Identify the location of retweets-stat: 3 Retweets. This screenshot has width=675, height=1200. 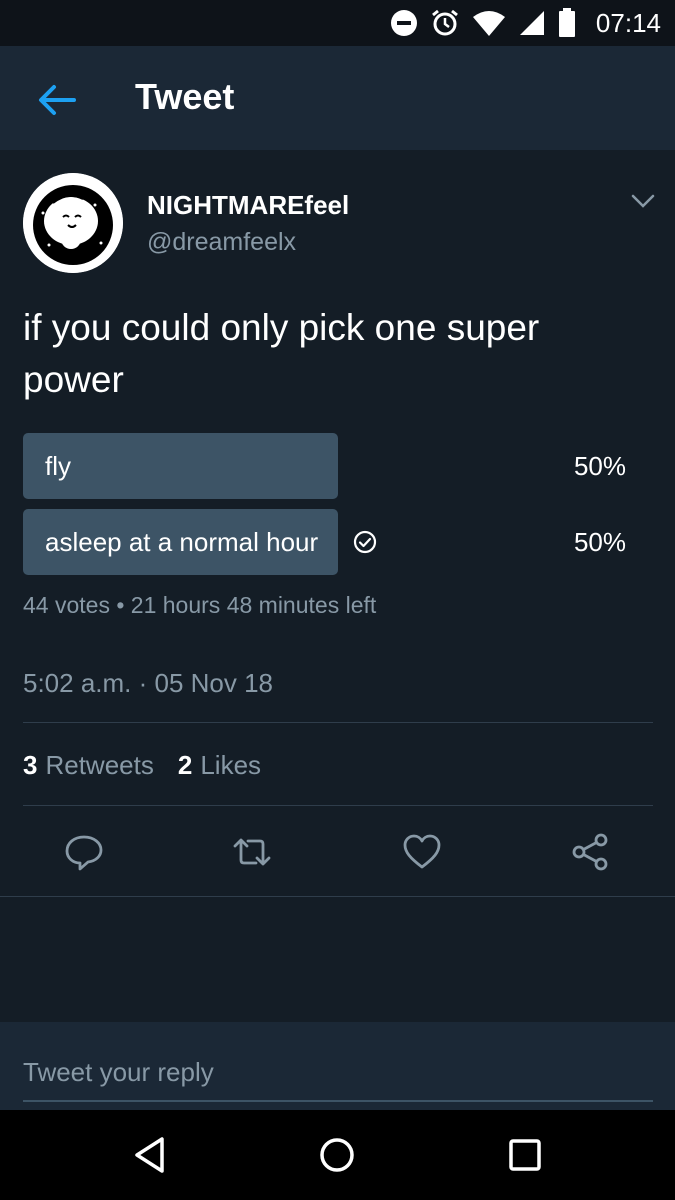
(88, 765).